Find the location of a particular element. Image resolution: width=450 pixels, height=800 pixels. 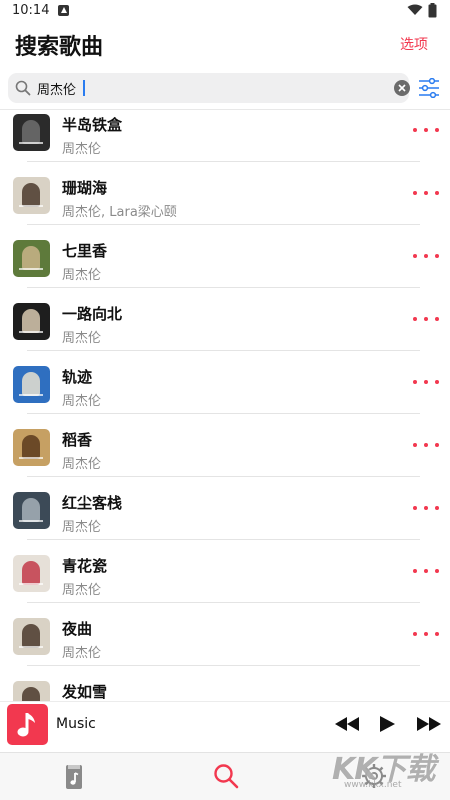

song-row: 七里香 周杰伦 is located at coordinates (225, 267).